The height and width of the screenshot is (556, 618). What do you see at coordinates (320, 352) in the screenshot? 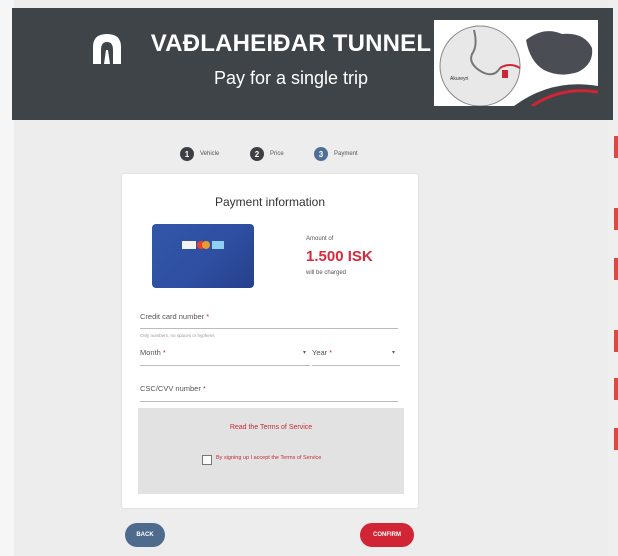
I see `year-label: Year` at bounding box center [320, 352].